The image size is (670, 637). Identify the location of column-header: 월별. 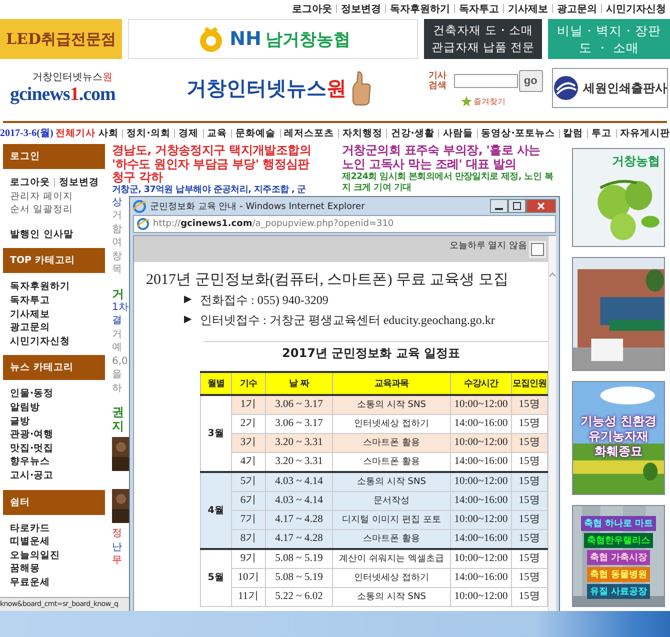
(216, 383).